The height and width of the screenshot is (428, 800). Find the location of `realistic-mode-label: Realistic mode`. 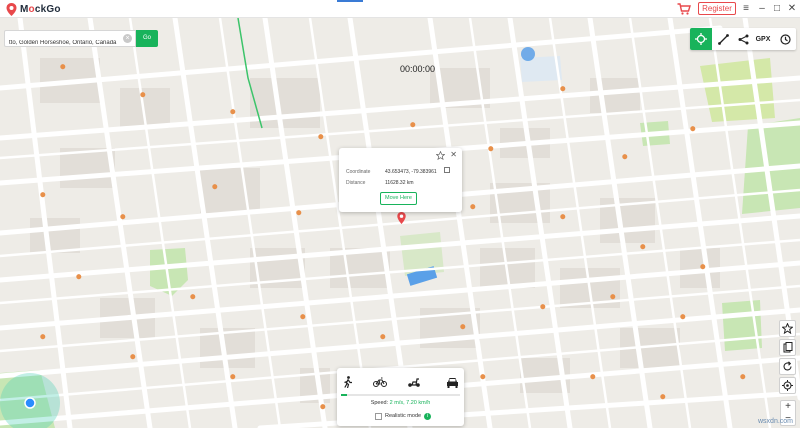

realistic-mode-label: Realistic mode is located at coordinates (403, 416).